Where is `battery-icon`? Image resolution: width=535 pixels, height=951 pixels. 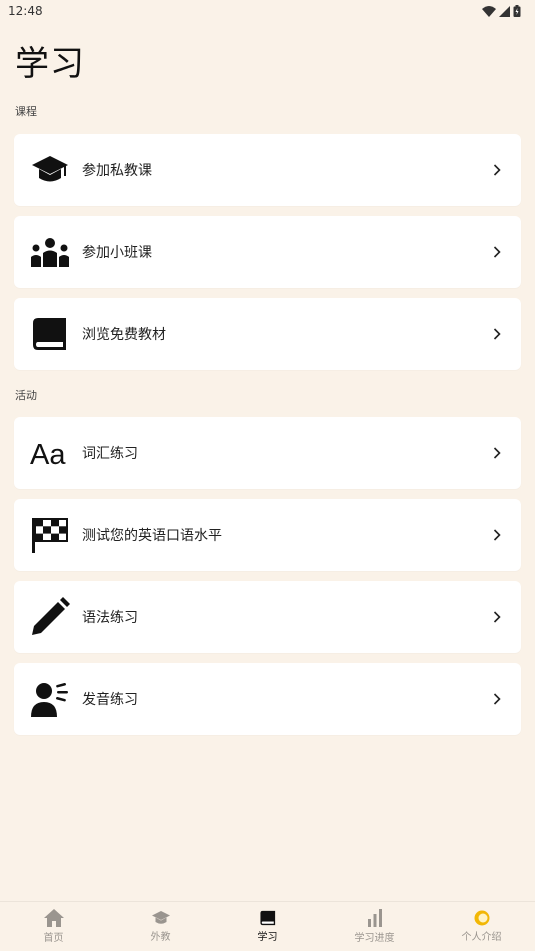
battery-icon is located at coordinates (517, 11).